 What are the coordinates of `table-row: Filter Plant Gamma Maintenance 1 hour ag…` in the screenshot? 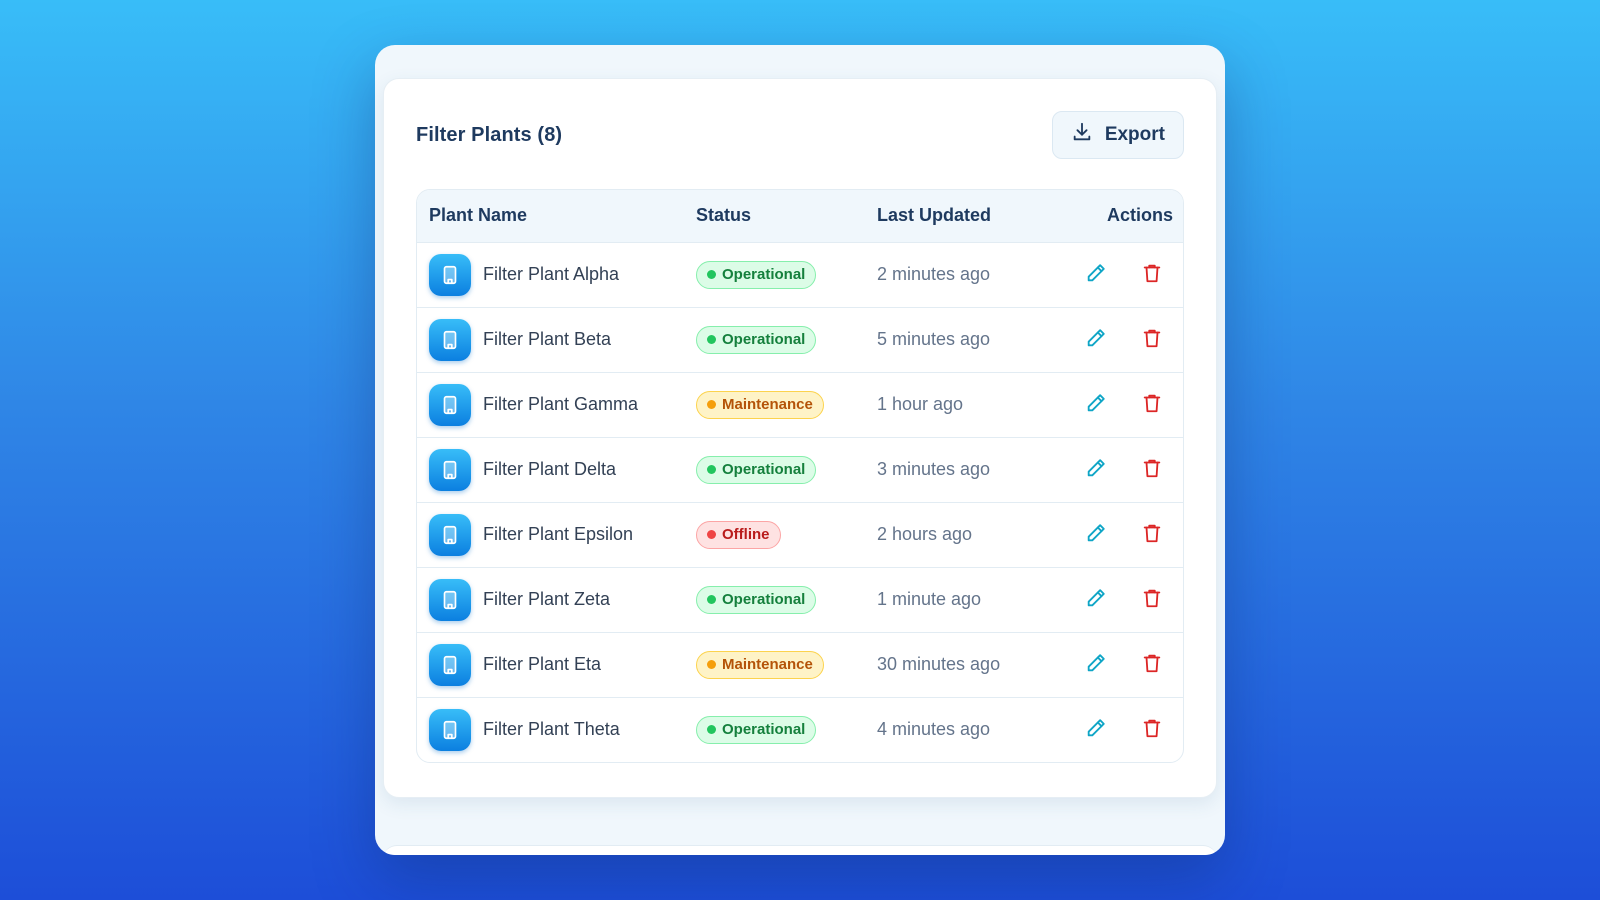 It's located at (800, 404).